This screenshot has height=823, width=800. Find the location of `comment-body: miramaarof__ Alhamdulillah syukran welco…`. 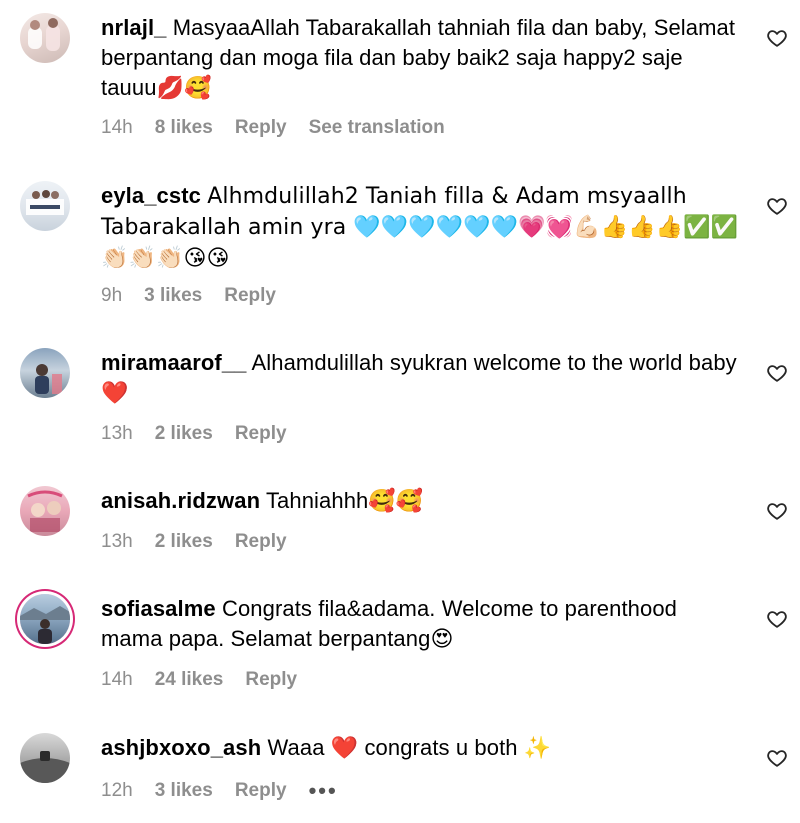

comment-body: miramaarof__ Alhamdulillah syukran welco… is located at coordinates (421, 378).